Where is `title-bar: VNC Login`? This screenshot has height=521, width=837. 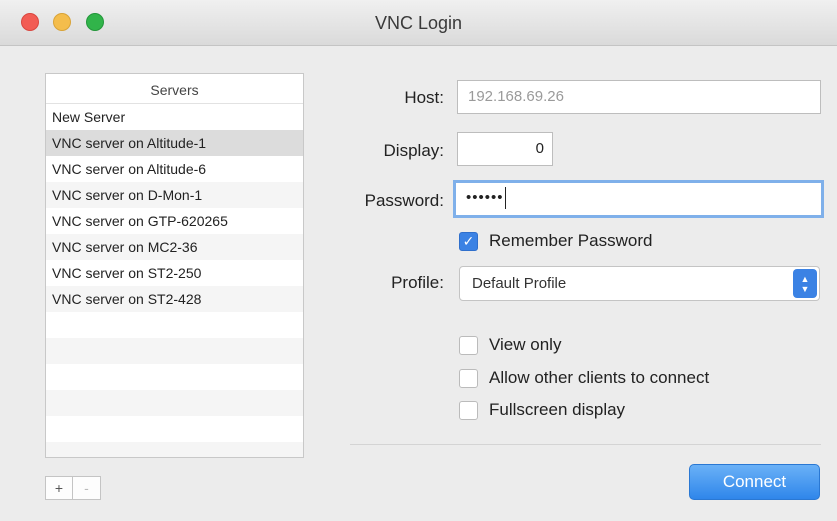
title-bar: VNC Login is located at coordinates (418, 23).